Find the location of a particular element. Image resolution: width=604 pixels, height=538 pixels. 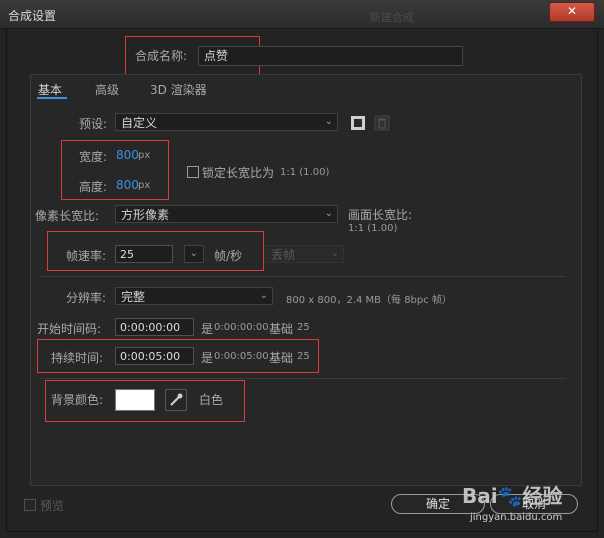

start-timecode-is-prefix: 是 is located at coordinates (207, 329).